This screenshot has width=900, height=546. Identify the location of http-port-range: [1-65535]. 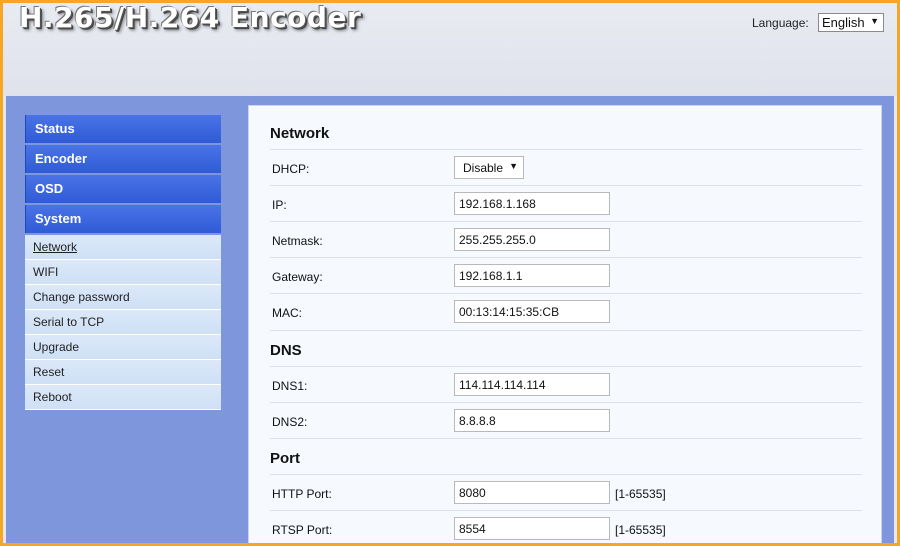
(640, 494).